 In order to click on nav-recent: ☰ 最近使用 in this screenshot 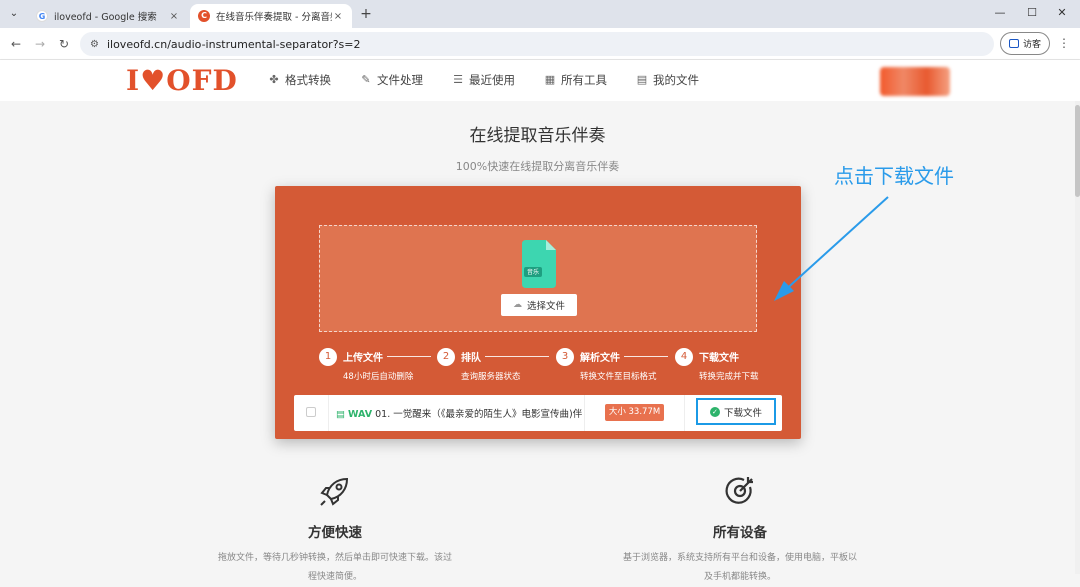, I will do `click(483, 80)`.